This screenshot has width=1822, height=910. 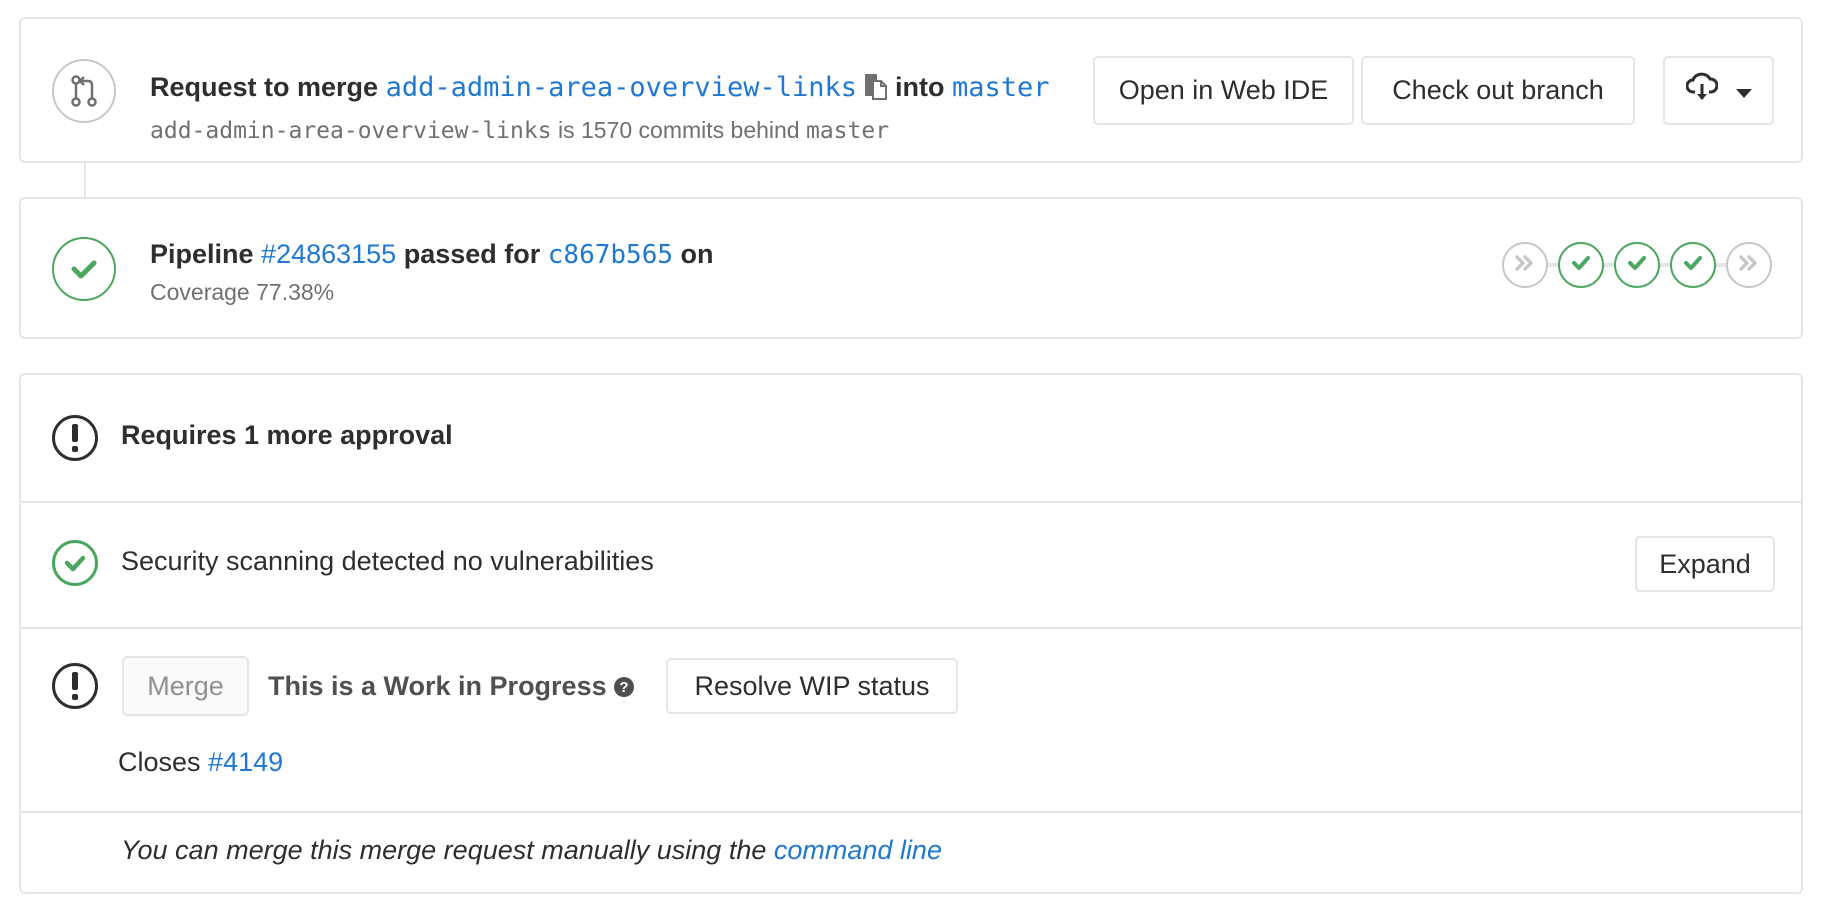 What do you see at coordinates (858, 850) in the screenshot?
I see `command-line-link: command line` at bounding box center [858, 850].